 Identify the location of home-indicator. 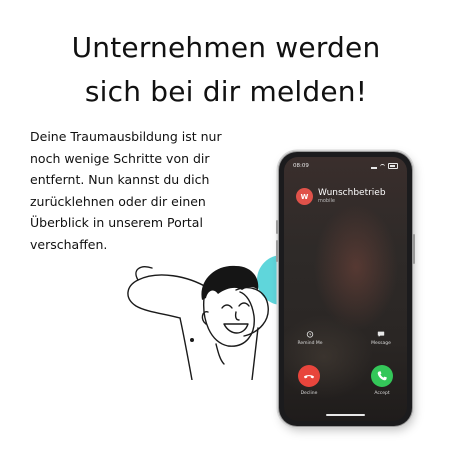
(345, 415).